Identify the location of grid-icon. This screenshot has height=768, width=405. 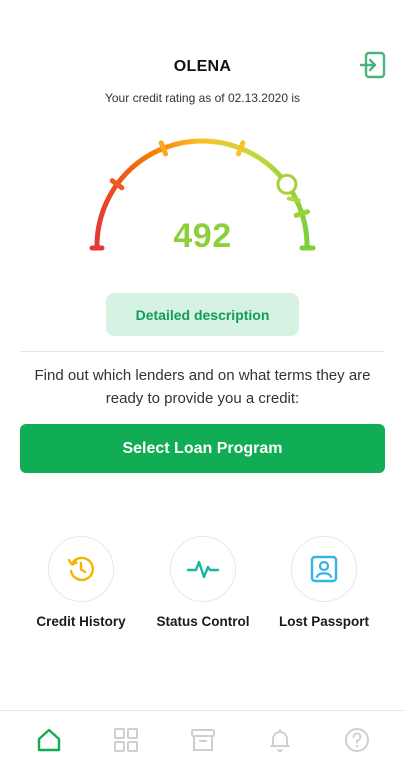
(125, 739).